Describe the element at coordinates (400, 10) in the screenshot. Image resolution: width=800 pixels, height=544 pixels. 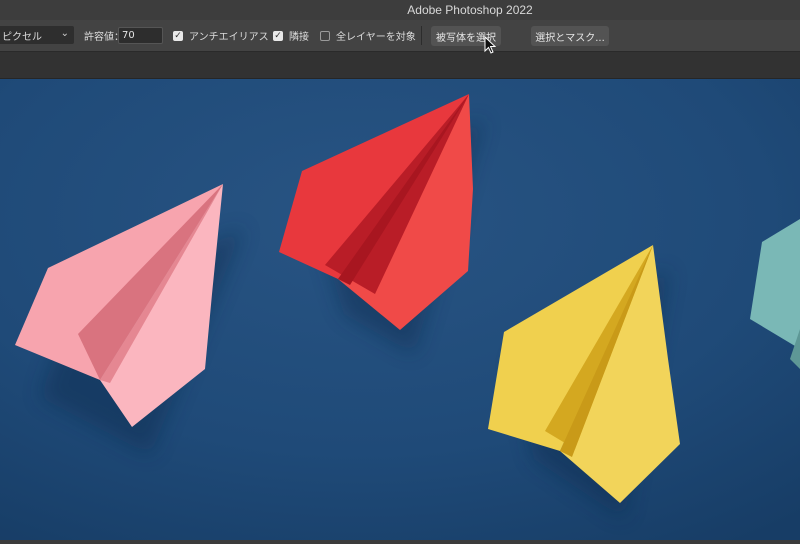
I see `title-bar: Adobe Photoshop 2022` at that location.